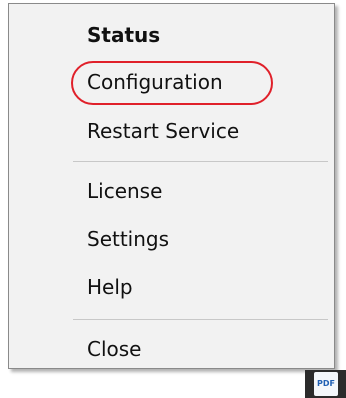  I want to click on taskbar-tray-icon: PDF, so click(325, 384).